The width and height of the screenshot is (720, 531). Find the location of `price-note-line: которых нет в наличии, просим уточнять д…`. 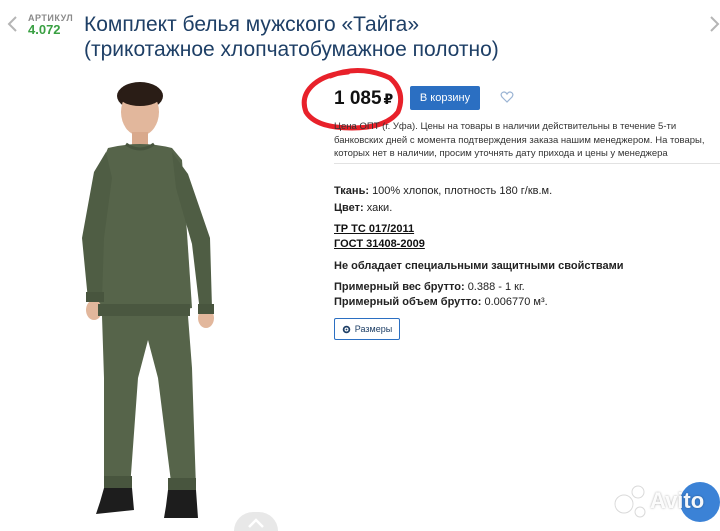

price-note-line: которых нет в наличии, просим уточнять д… is located at coordinates (501, 153).